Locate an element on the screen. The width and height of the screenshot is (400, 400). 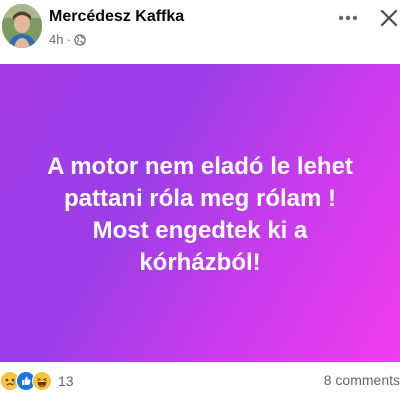
avatar-image is located at coordinates (22, 26).